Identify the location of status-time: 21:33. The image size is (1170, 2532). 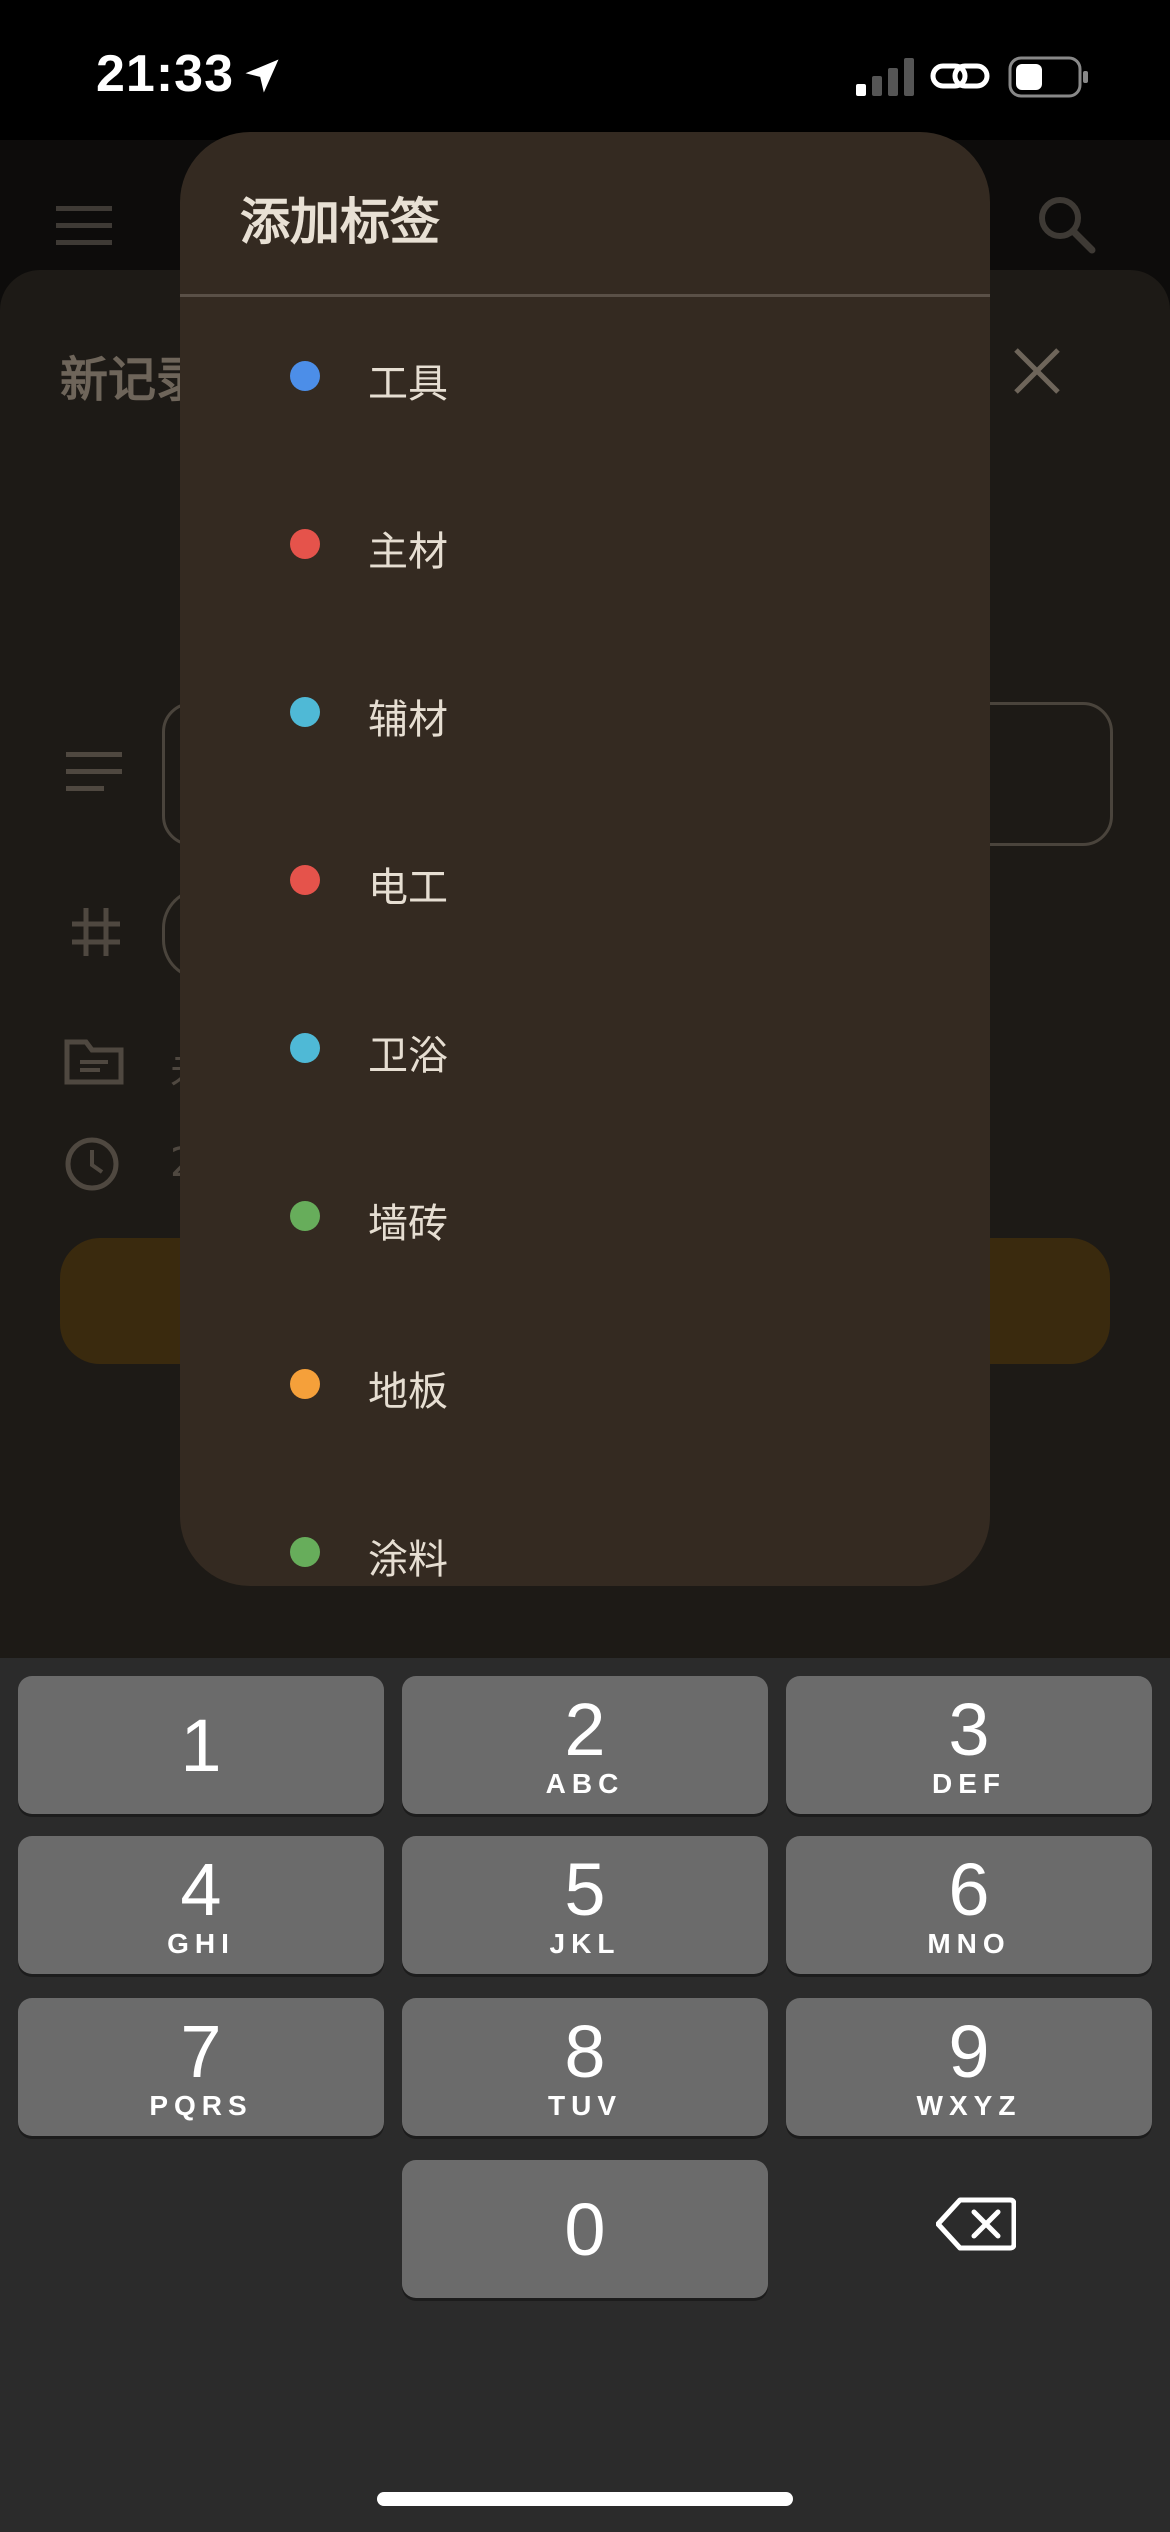
(165, 74).